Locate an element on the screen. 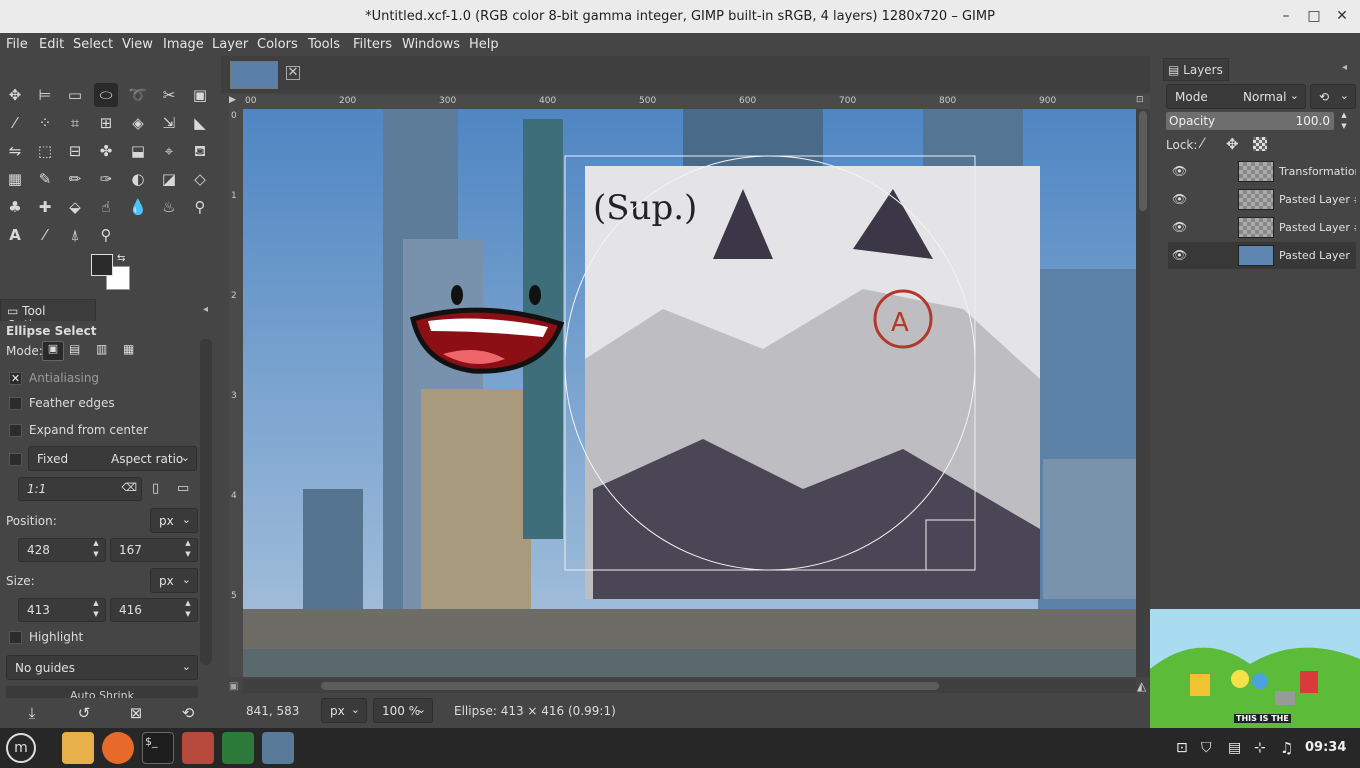 This screenshot has height=768, width=1360. opacity-spinner: ▲ ▼ is located at coordinates (1344, 120).